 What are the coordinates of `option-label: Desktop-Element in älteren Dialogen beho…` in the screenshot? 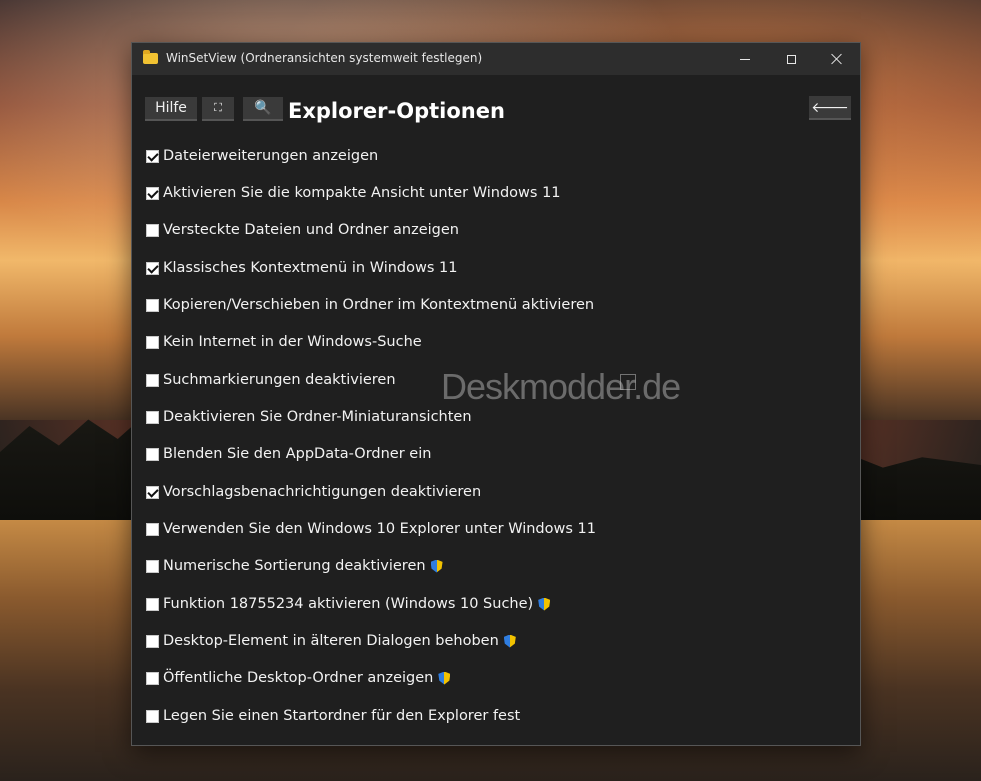 It's located at (331, 641).